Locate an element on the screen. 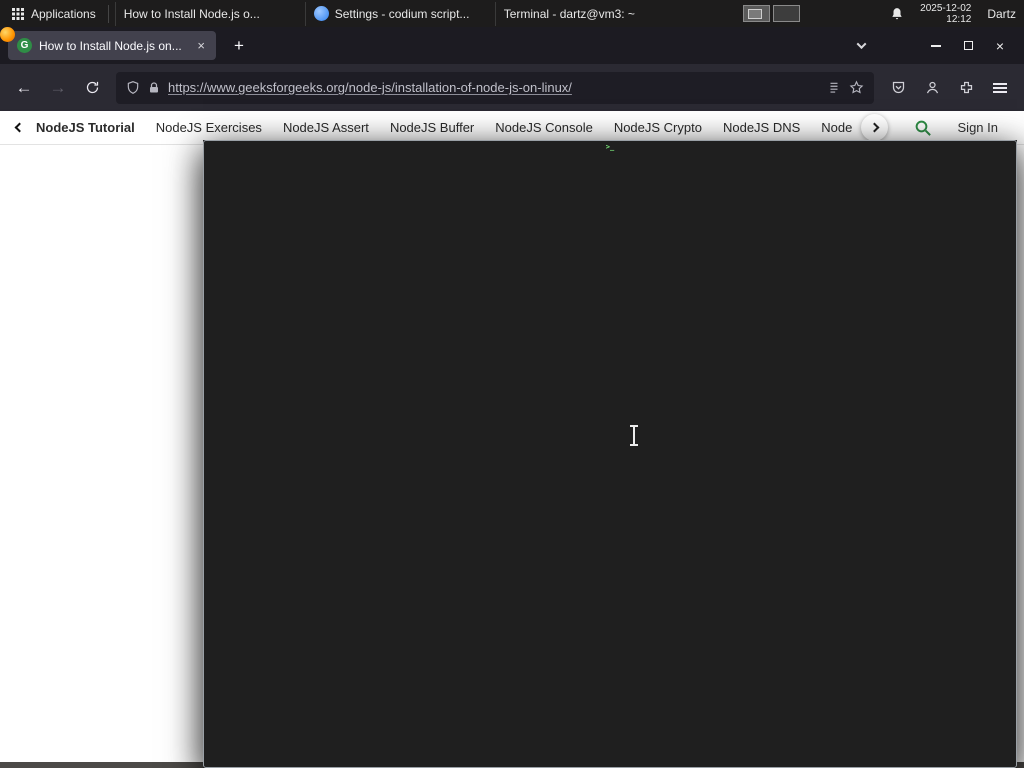  workspace-switcher is located at coordinates (772, 13).